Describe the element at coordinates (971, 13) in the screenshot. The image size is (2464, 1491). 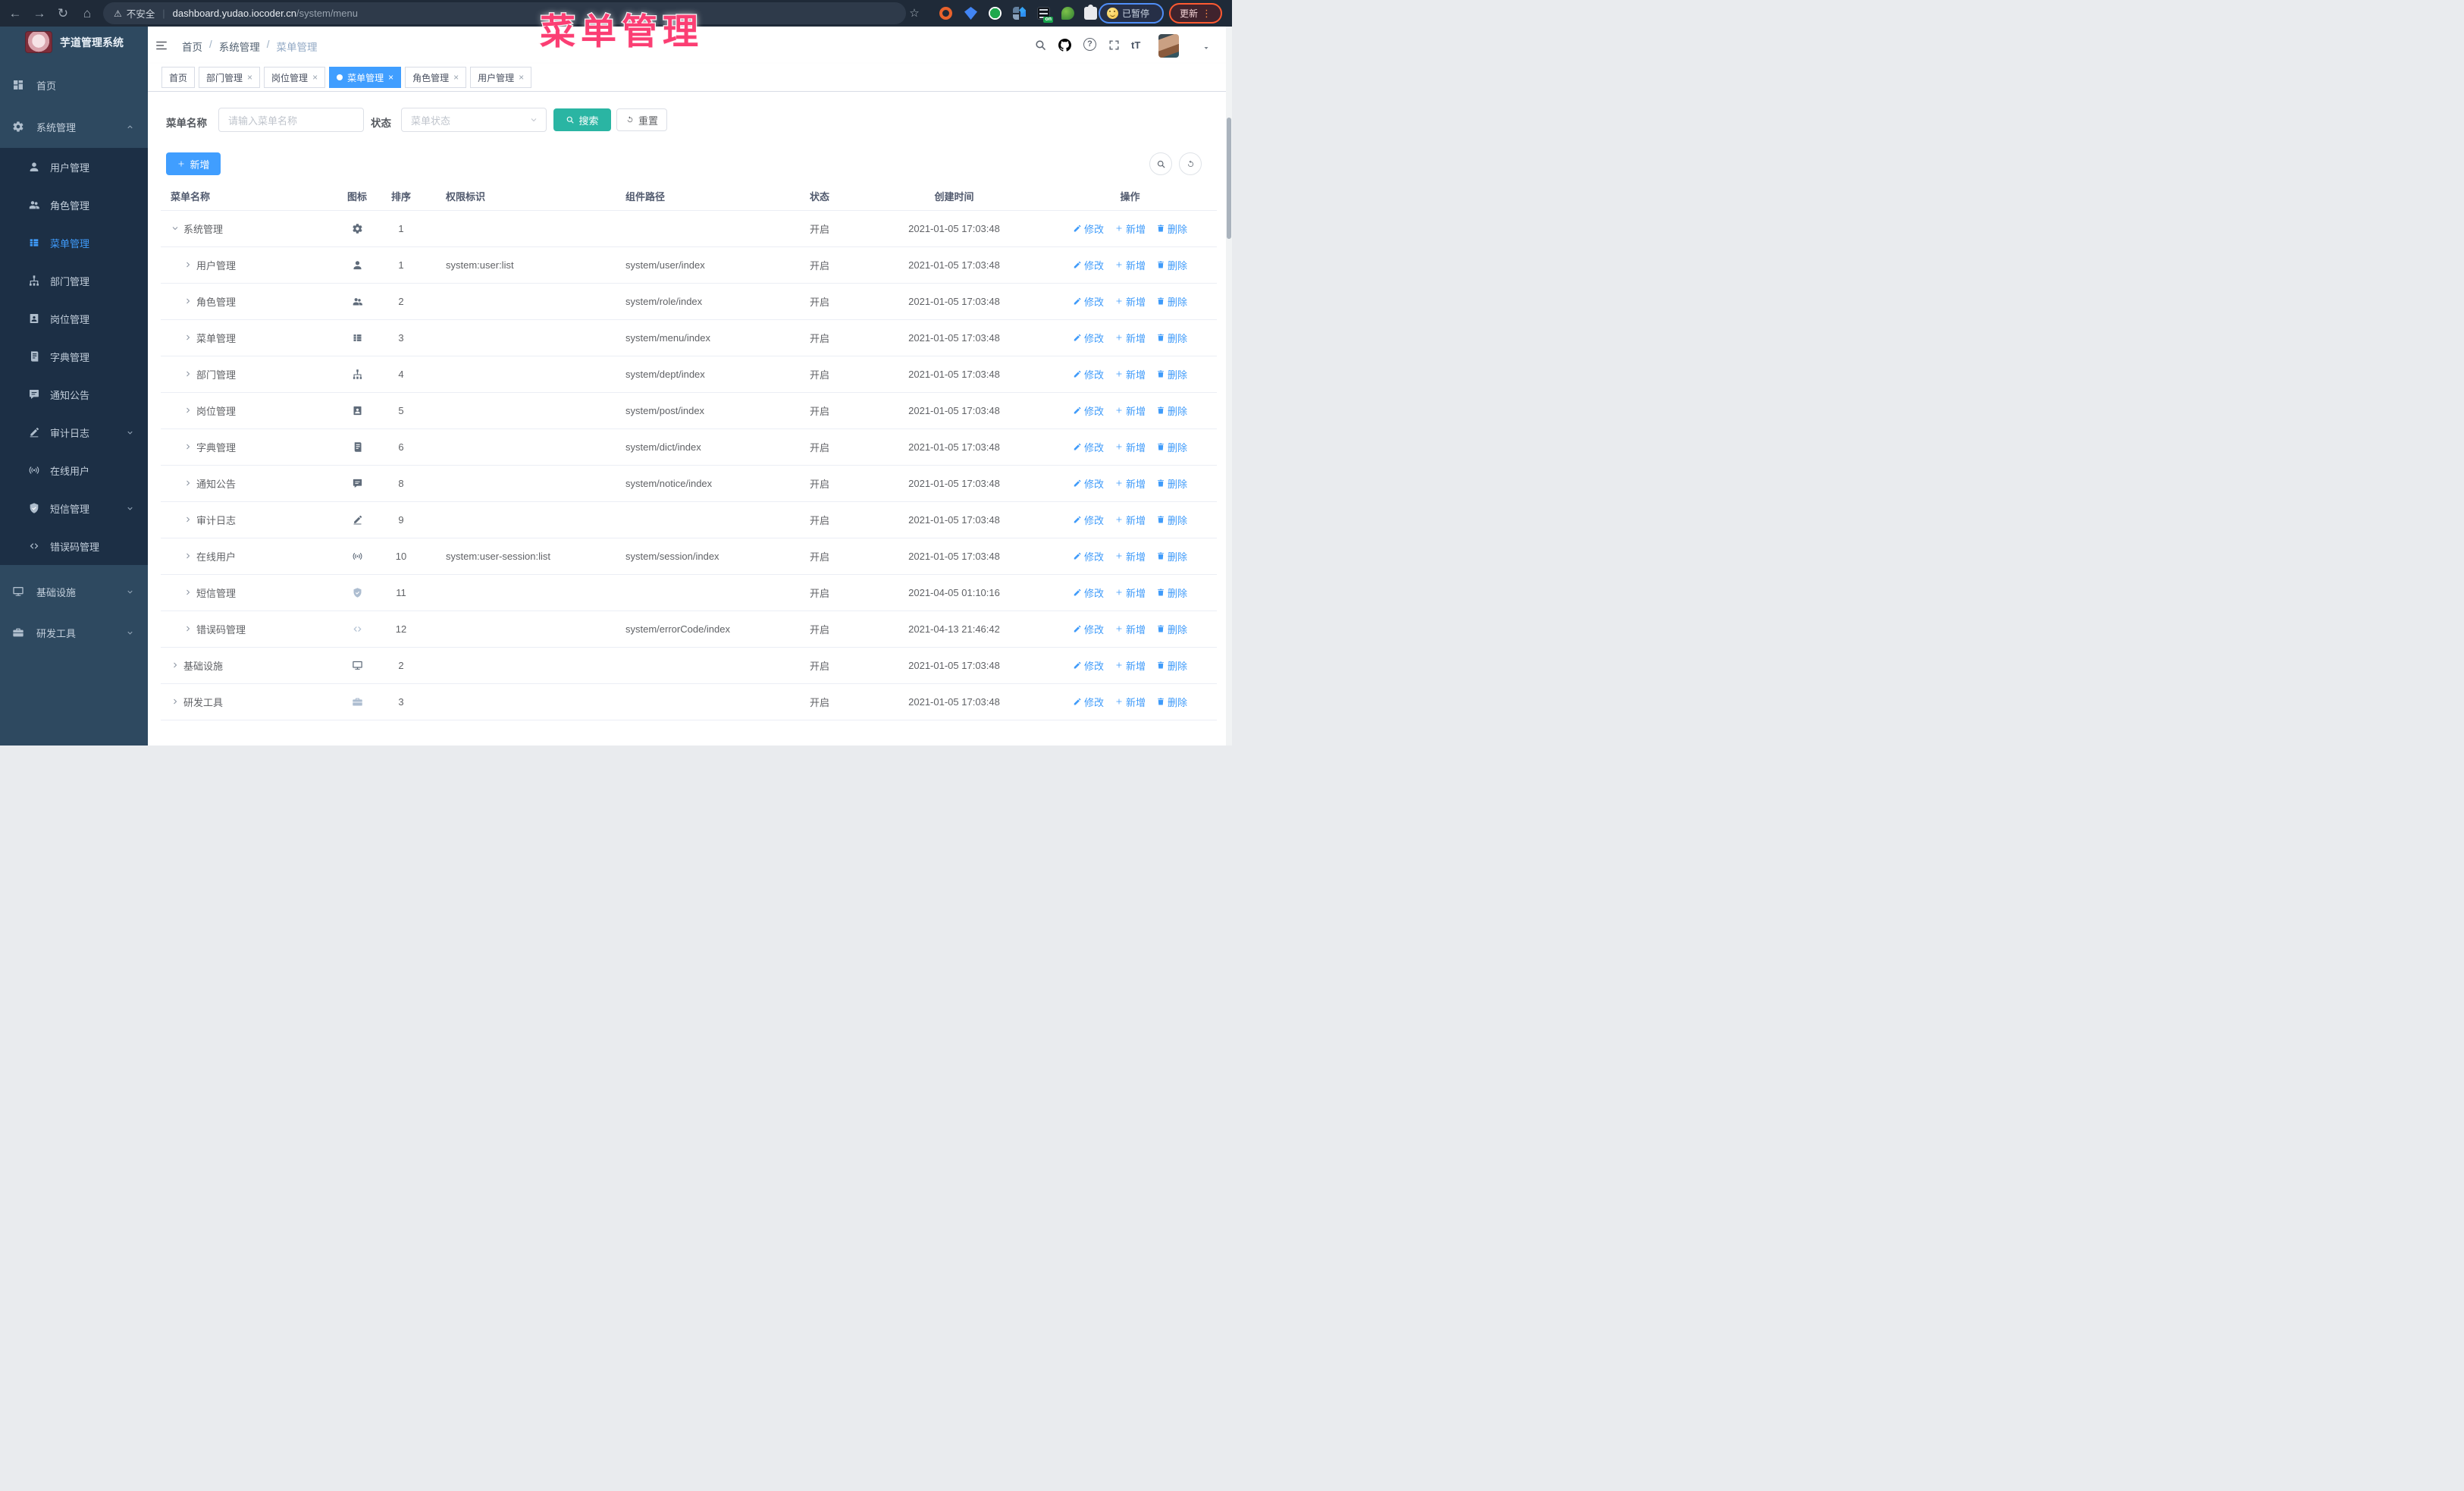
I see `extension-icon-gem` at that location.